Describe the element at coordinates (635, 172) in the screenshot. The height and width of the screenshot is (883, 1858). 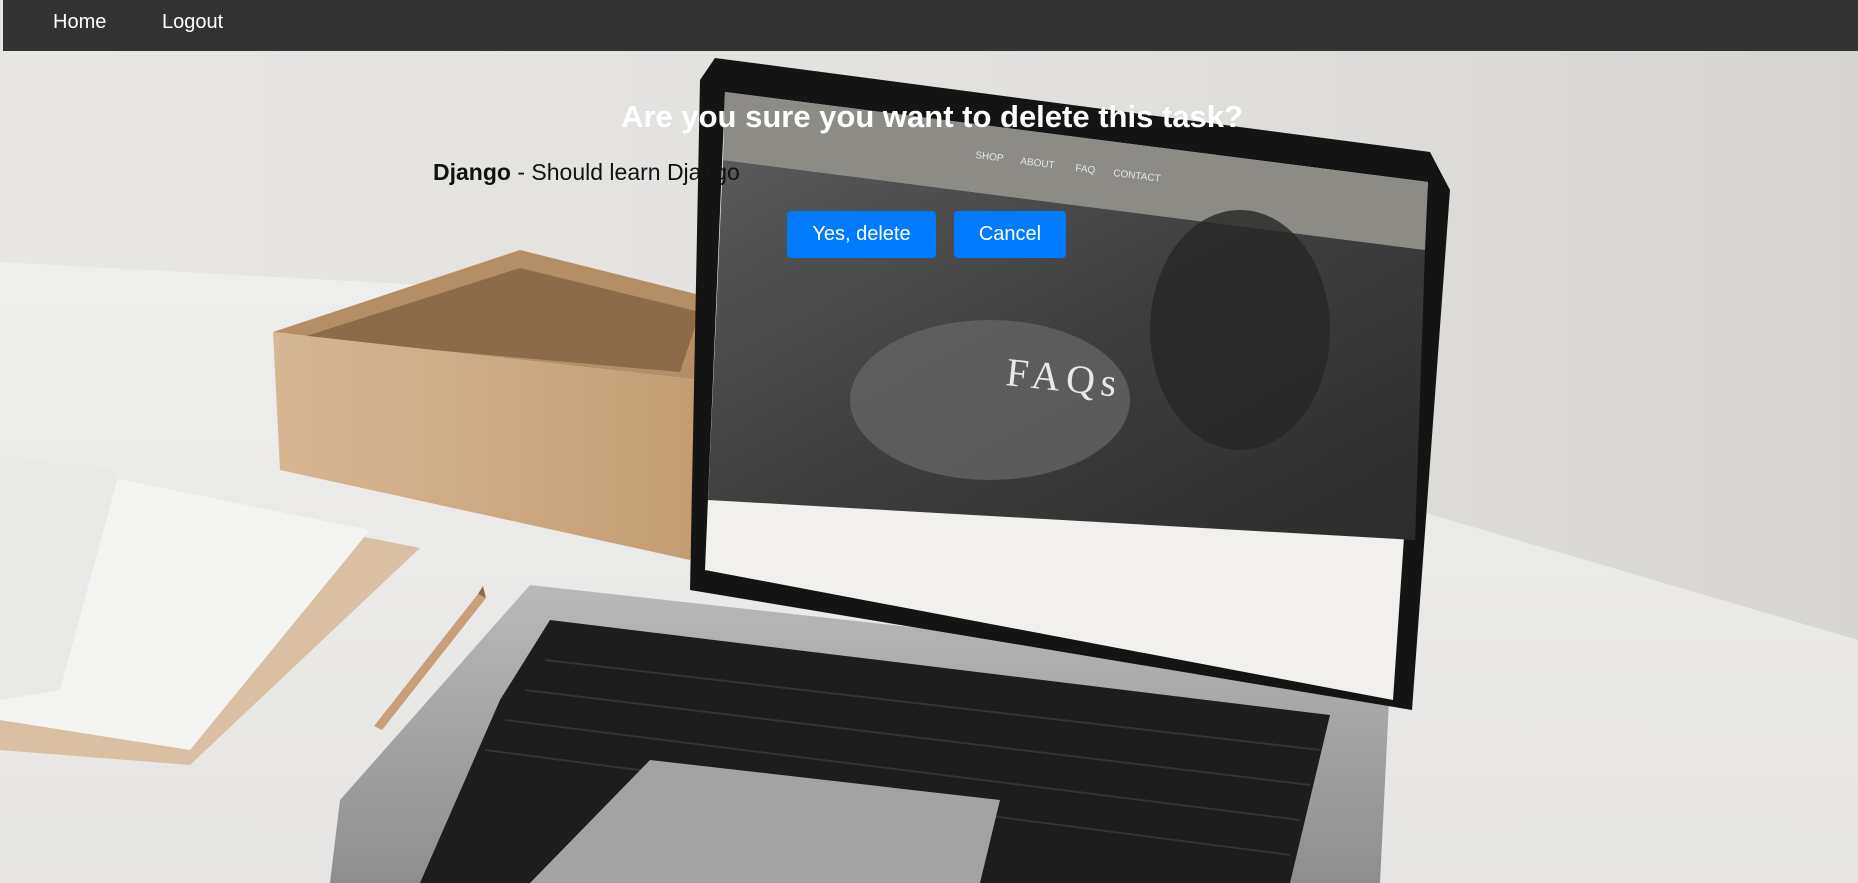
I see `task-description: Should learn Django` at that location.